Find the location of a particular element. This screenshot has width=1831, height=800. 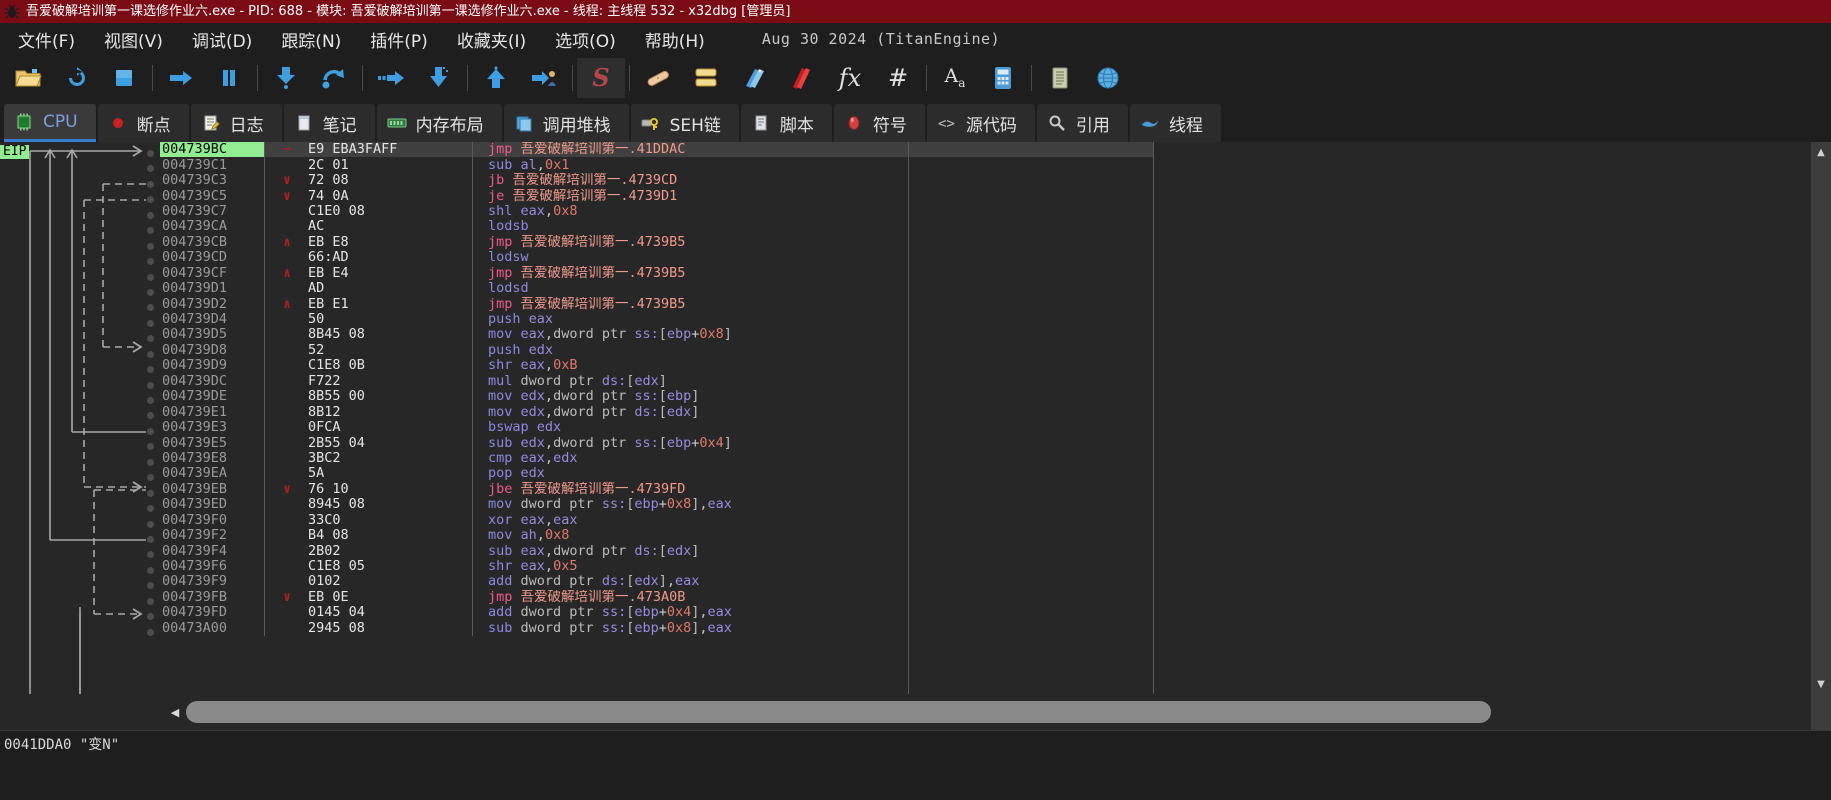

tab-breakpoints: 断点 is located at coordinates (143, 123).